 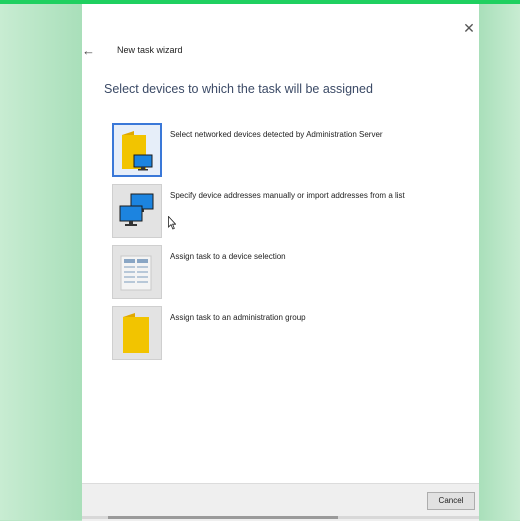 I want to click on back-arrow-icon: ←, so click(x=89, y=51).